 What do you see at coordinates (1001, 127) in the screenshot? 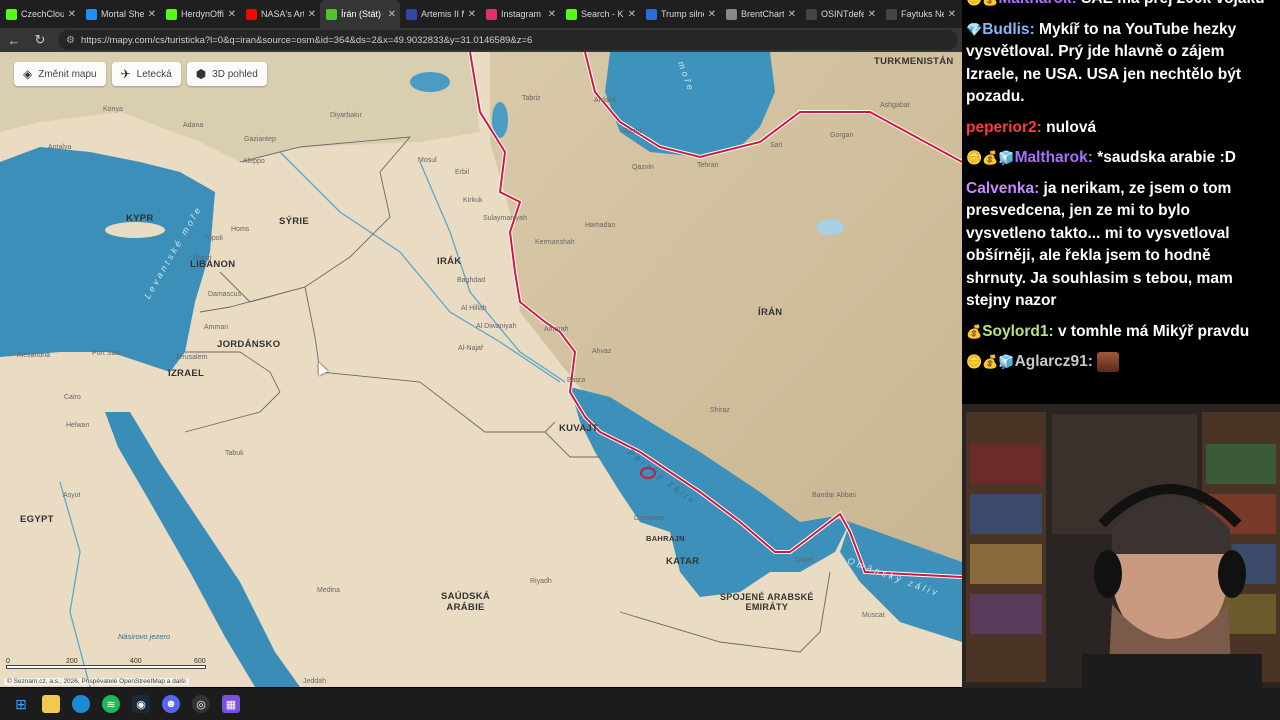
I see `chat-username: peperior2` at bounding box center [1001, 127].